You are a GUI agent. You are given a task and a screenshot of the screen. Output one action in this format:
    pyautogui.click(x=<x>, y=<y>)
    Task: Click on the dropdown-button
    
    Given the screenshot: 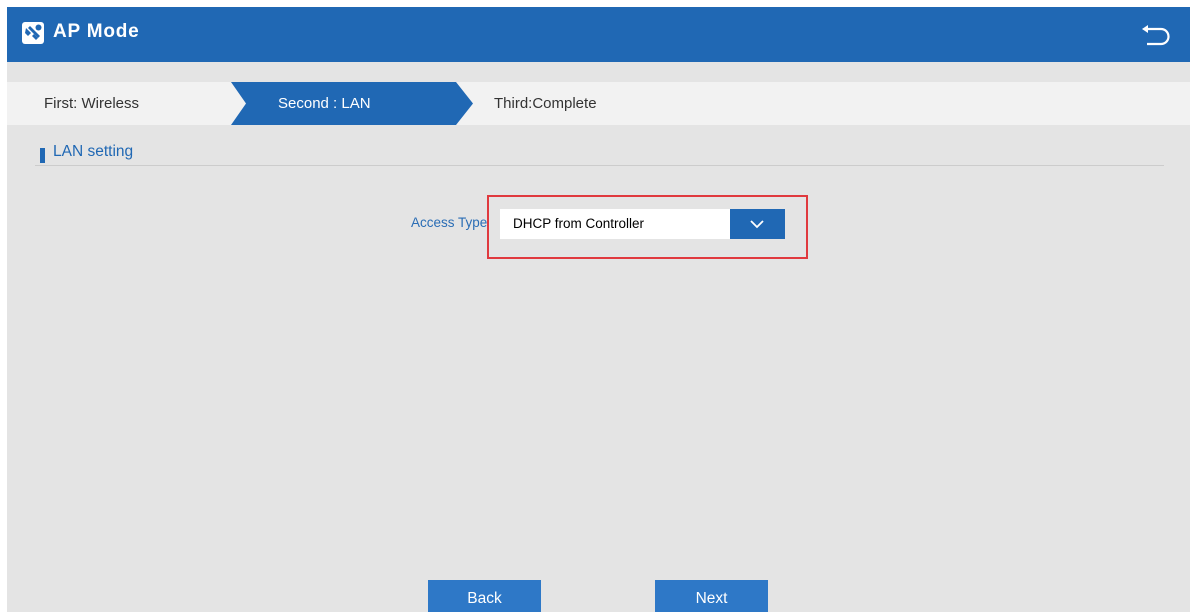 What is the action you would take?
    pyautogui.click(x=757, y=224)
    